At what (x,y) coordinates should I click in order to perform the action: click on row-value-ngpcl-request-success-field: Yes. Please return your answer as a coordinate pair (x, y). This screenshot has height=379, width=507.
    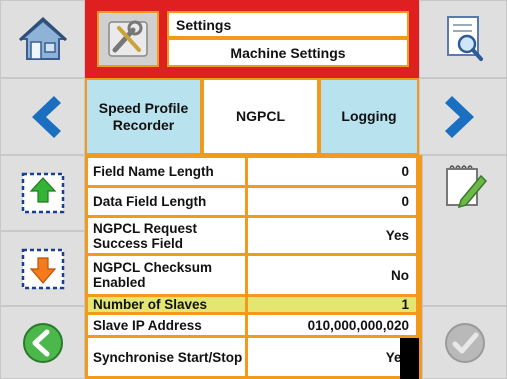
    Looking at the image, I should click on (332, 235).